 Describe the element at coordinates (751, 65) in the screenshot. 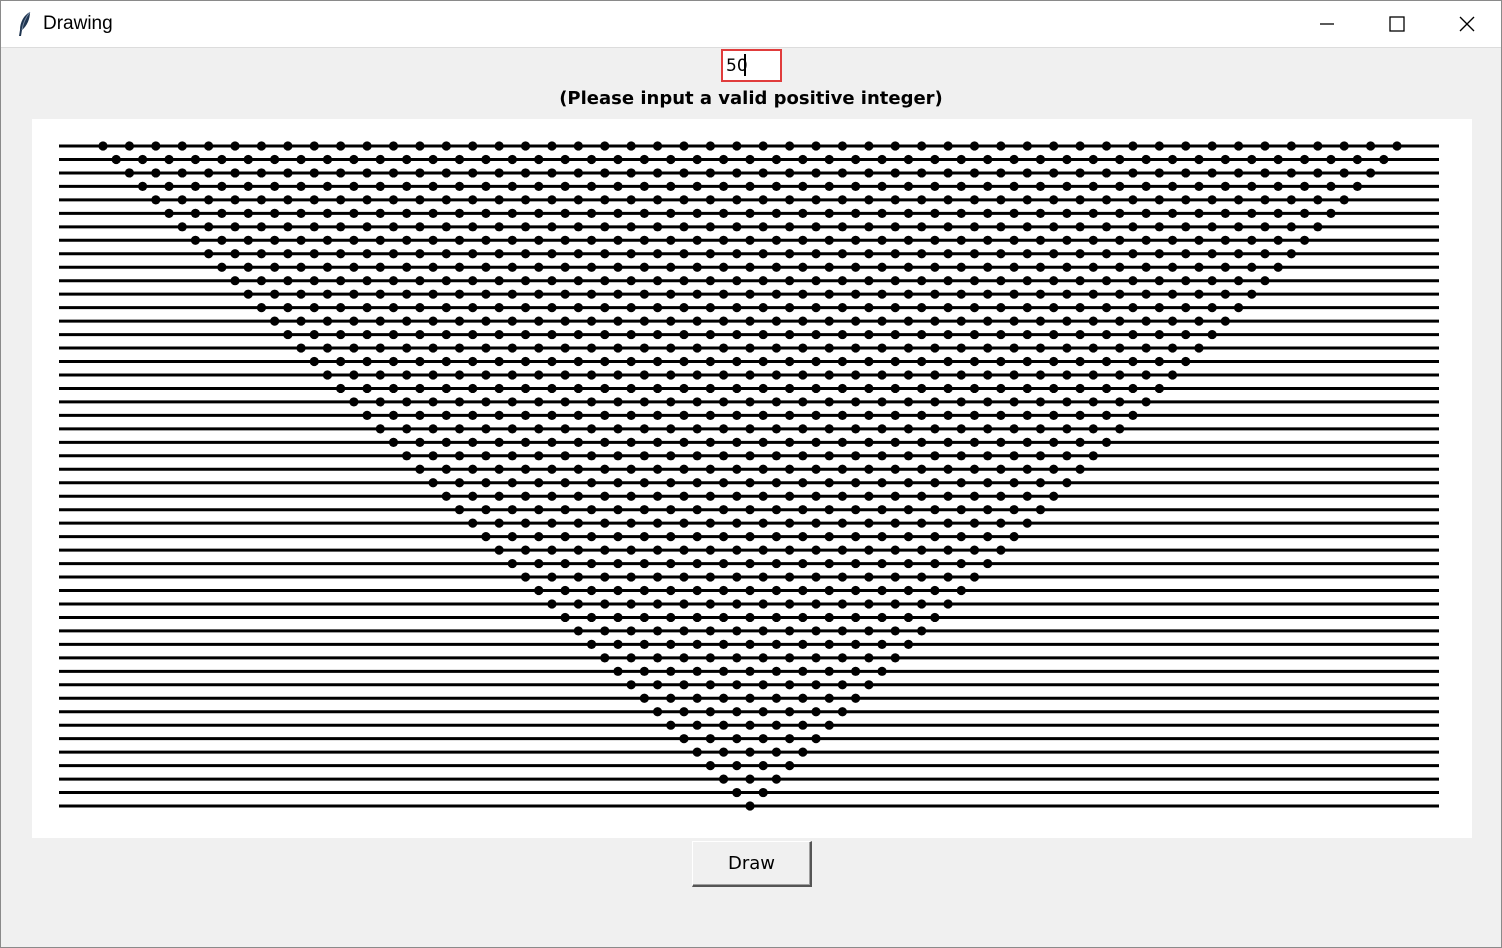

I see `number-input` at that location.